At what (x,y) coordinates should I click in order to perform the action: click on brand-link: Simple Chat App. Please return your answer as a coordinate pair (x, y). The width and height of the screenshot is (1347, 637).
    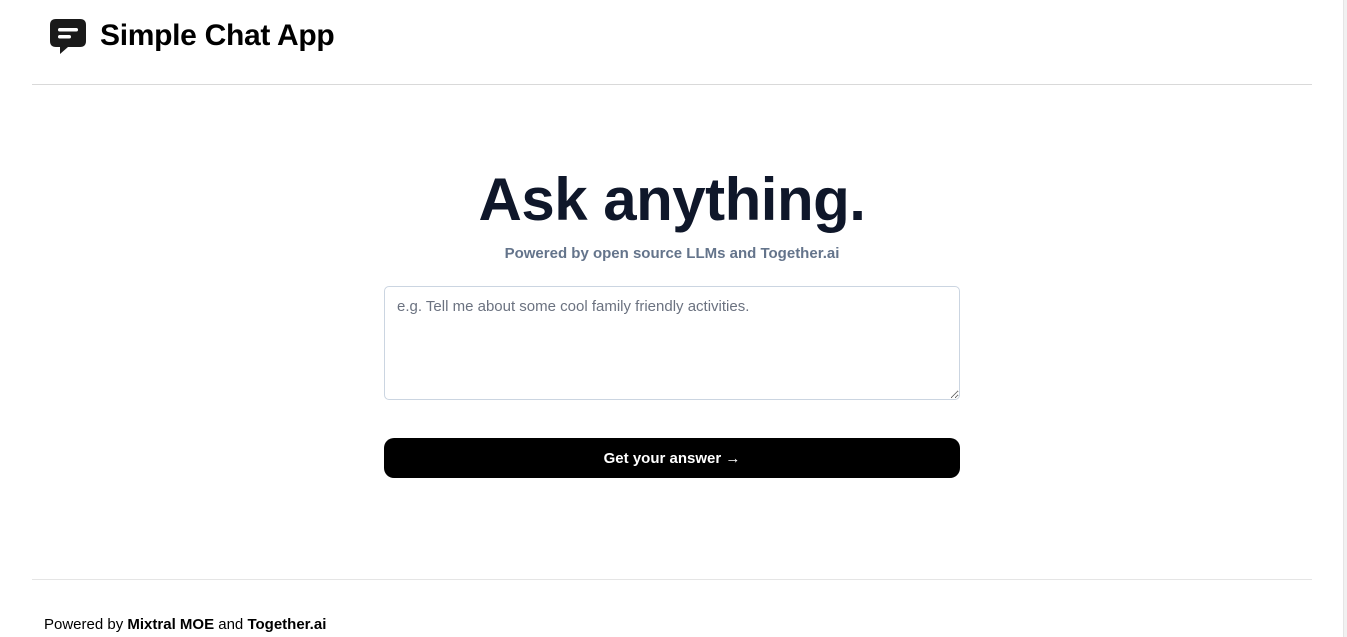
    Looking at the image, I should click on (191, 36).